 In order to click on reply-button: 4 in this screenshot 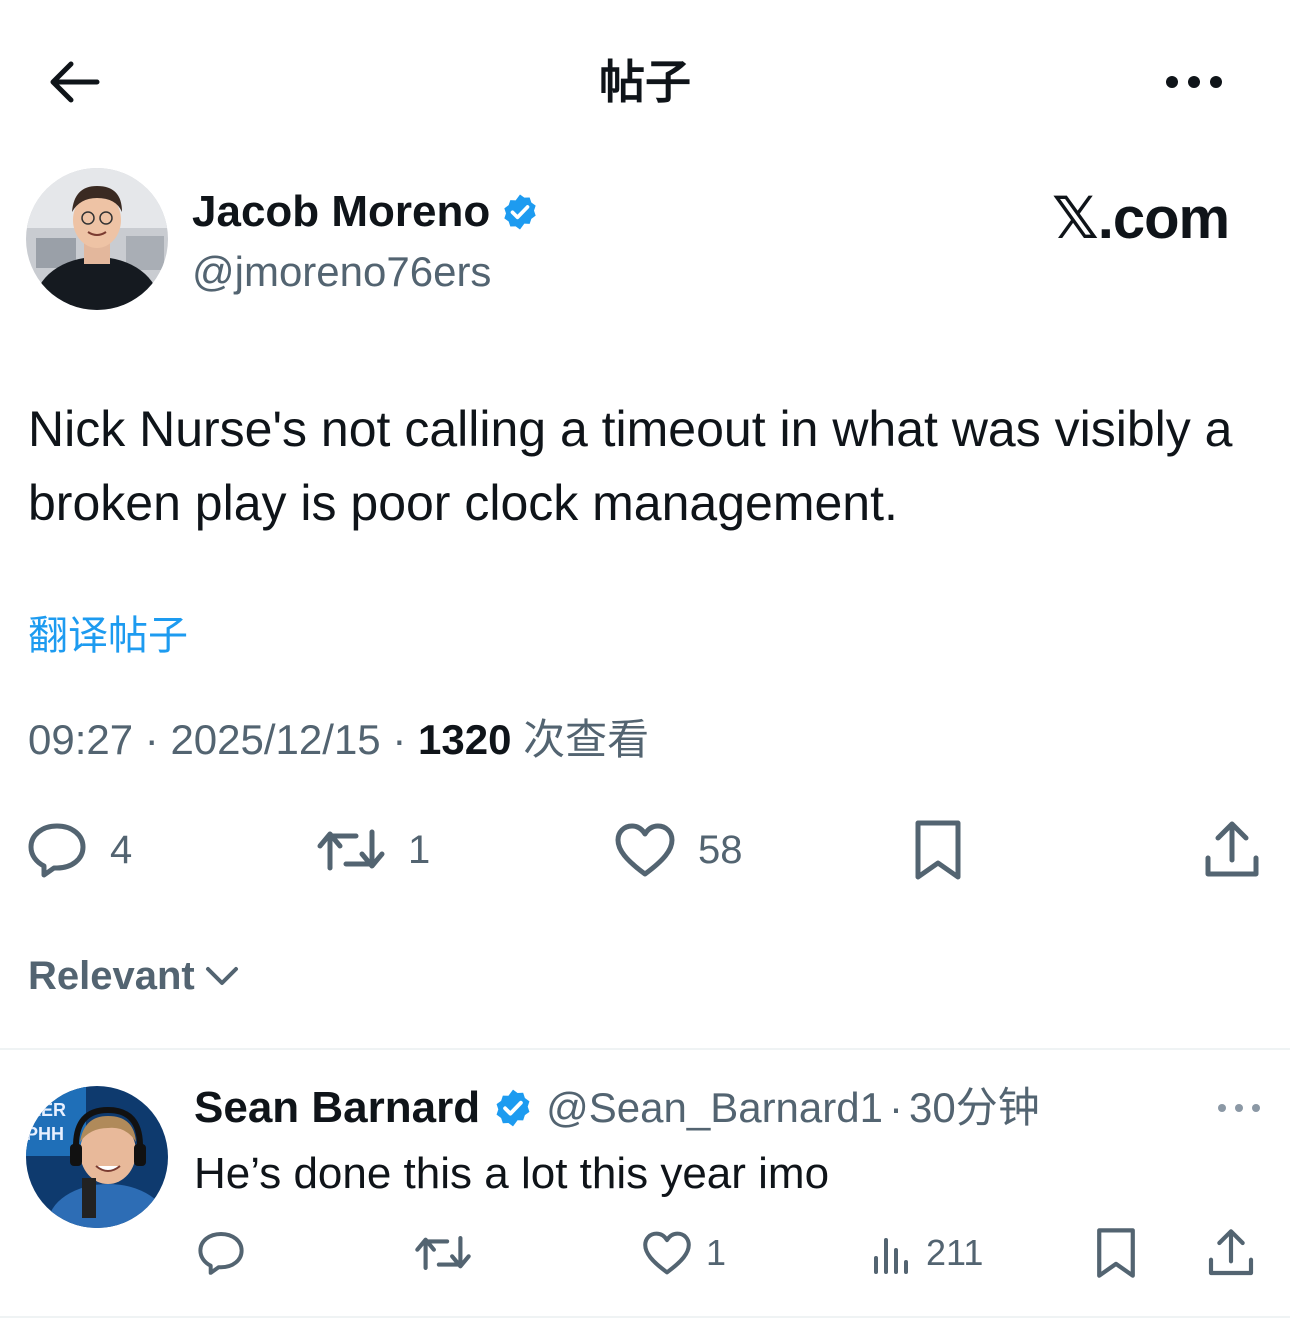, I will do `click(79, 850)`.